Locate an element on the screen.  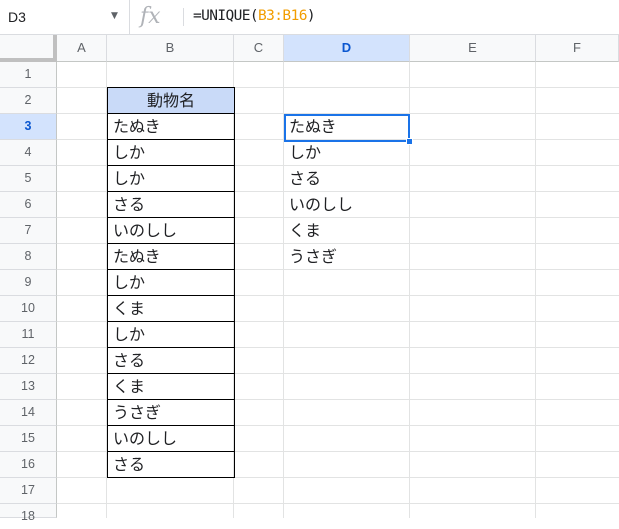
cell-b8: たぬき is located at coordinates (171, 256).